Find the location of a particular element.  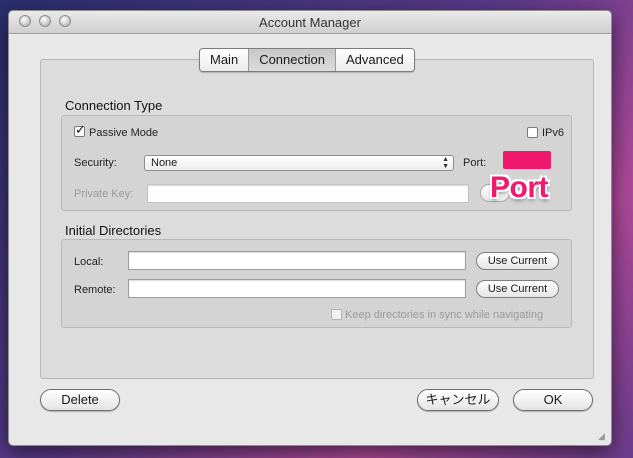

passive-mode-checkbox: ✓ is located at coordinates (80, 129).